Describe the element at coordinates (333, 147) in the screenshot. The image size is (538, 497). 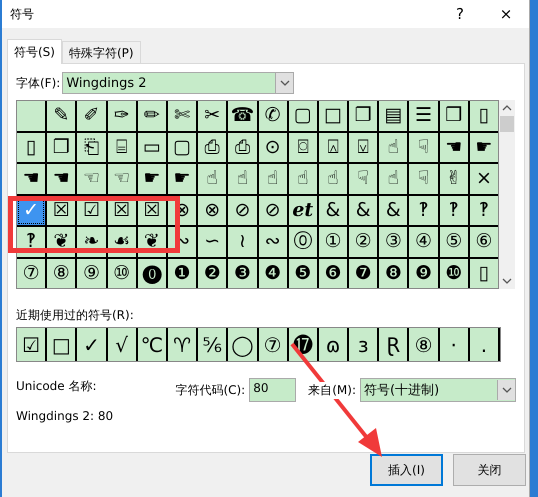
I see `symbol-cell: ⍓` at that location.